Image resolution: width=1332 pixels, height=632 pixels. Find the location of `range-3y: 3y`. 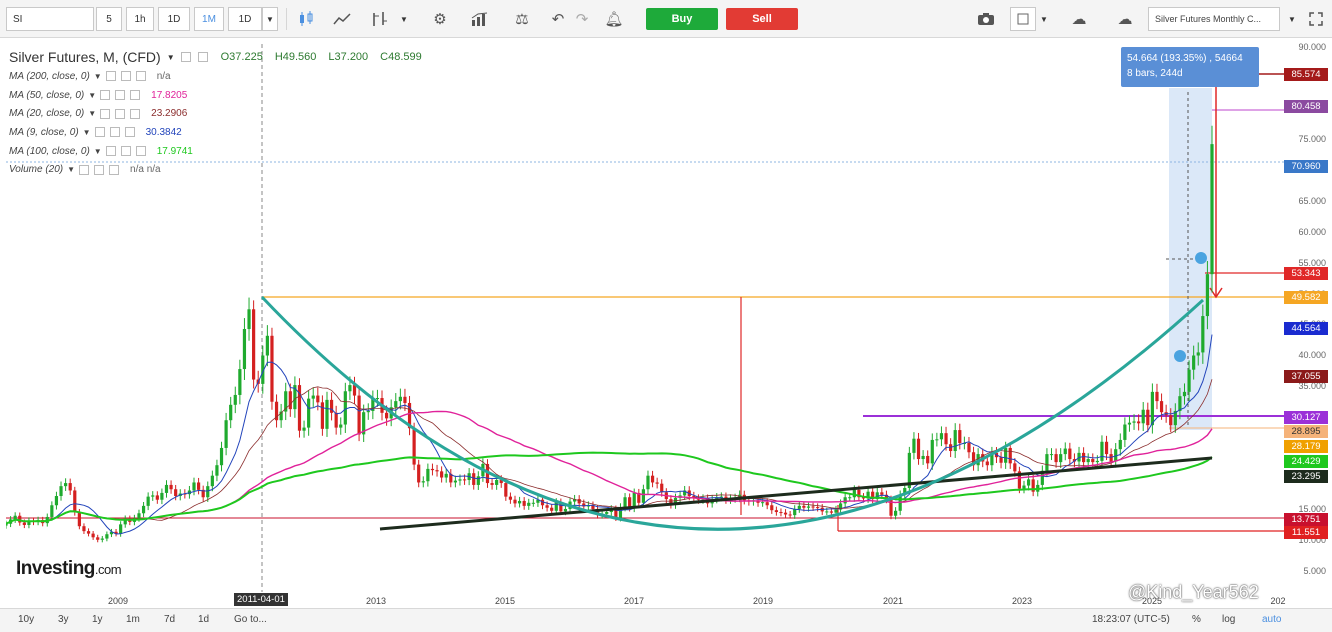

range-3y: 3y is located at coordinates (63, 619).